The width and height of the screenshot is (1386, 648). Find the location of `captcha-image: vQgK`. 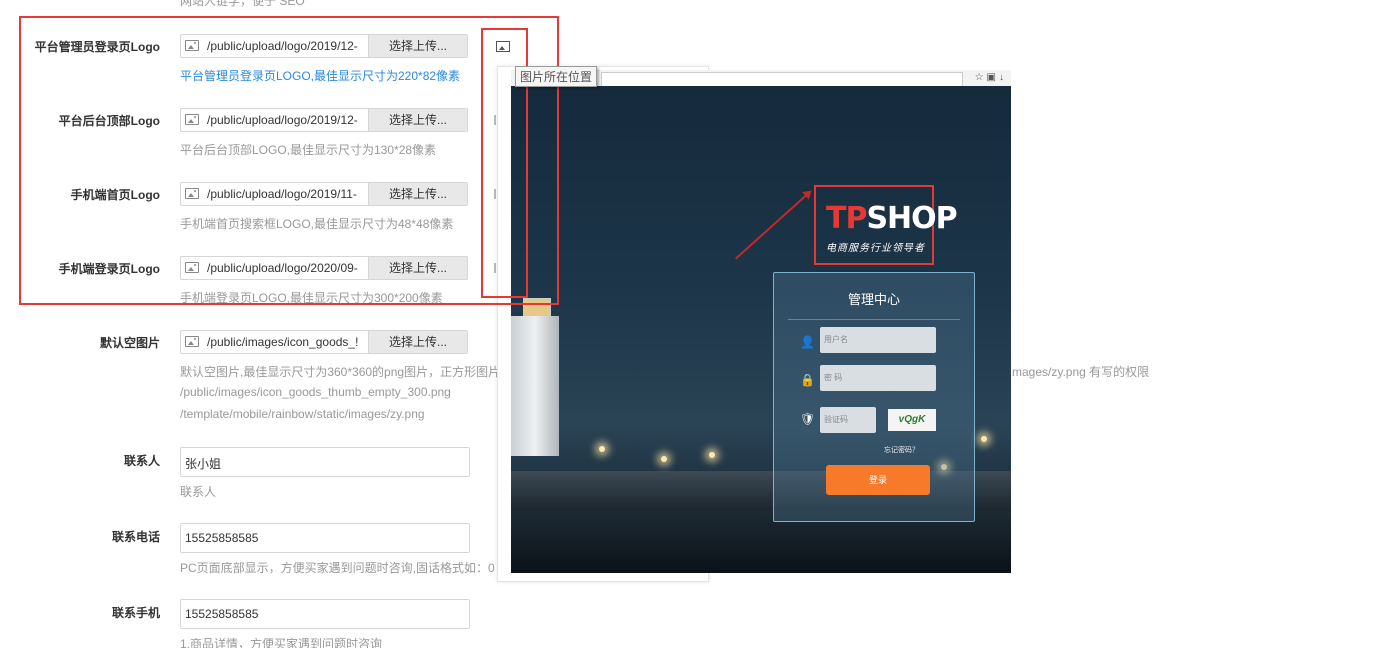

captcha-image: vQgK is located at coordinates (912, 420).